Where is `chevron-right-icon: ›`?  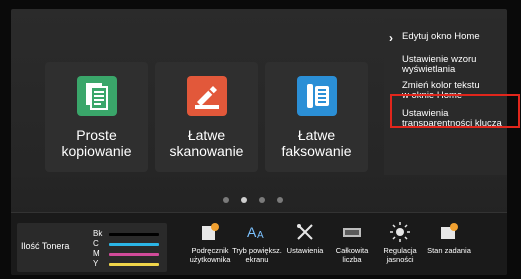
chevron-right-icon: › is located at coordinates (391, 38).